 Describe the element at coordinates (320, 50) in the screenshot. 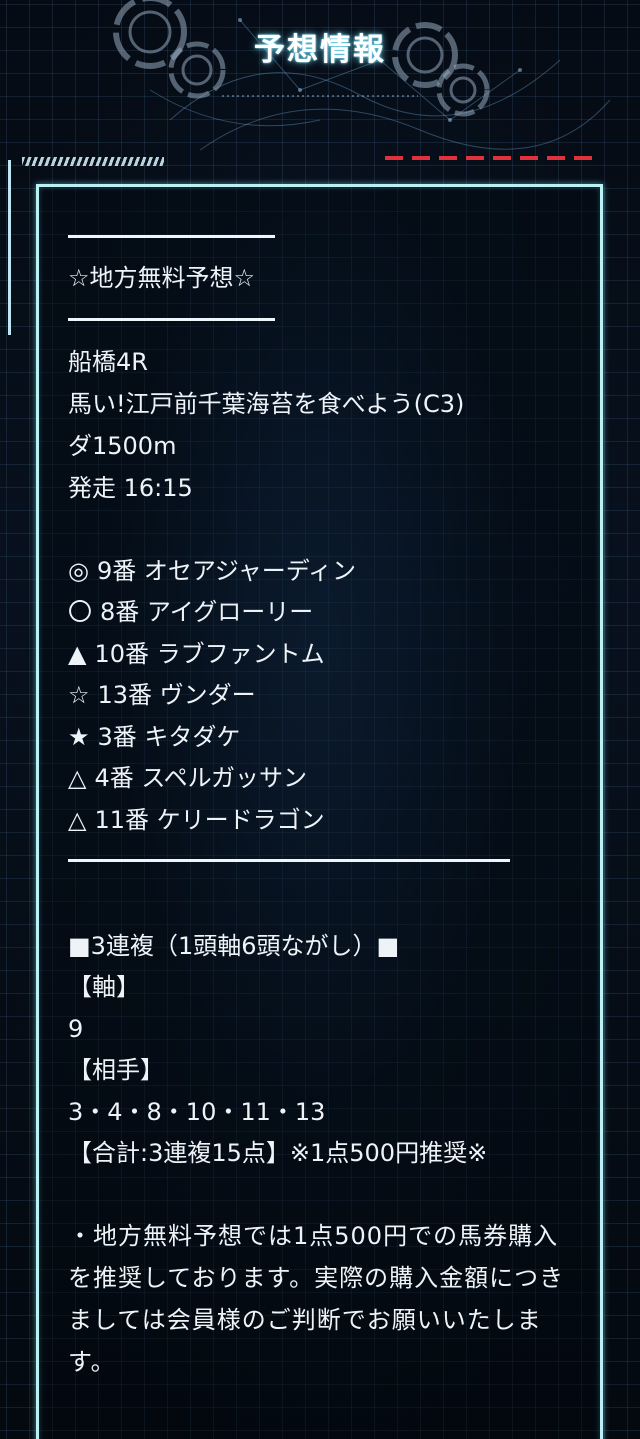

I see `page-title: 予想情報` at that location.